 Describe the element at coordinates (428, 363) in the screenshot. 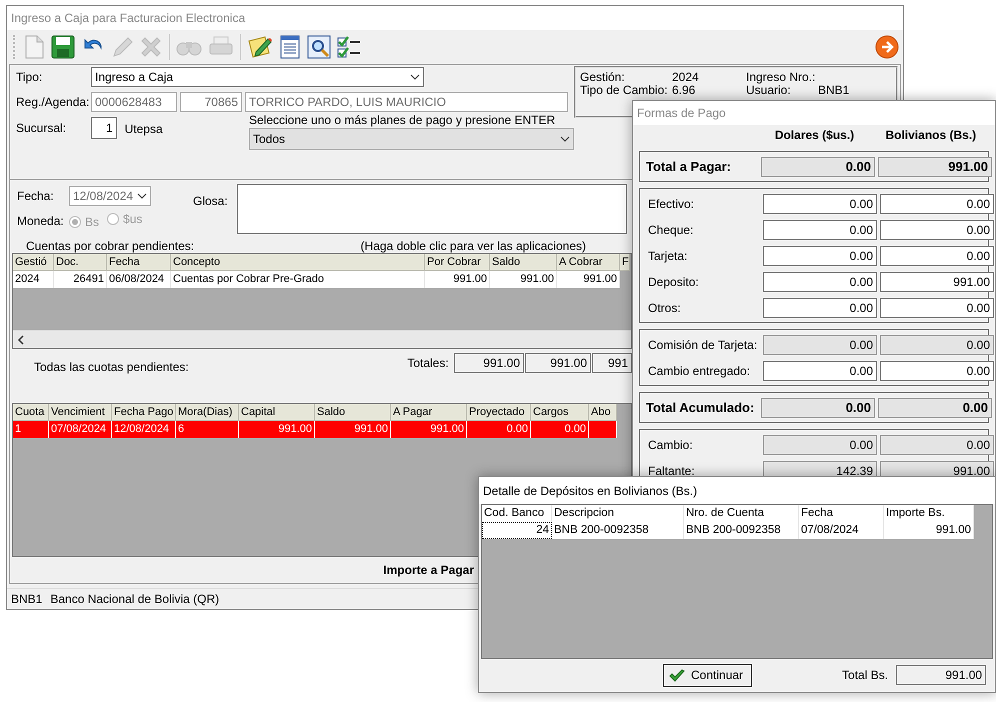

I see `totals-label: Totales:` at that location.